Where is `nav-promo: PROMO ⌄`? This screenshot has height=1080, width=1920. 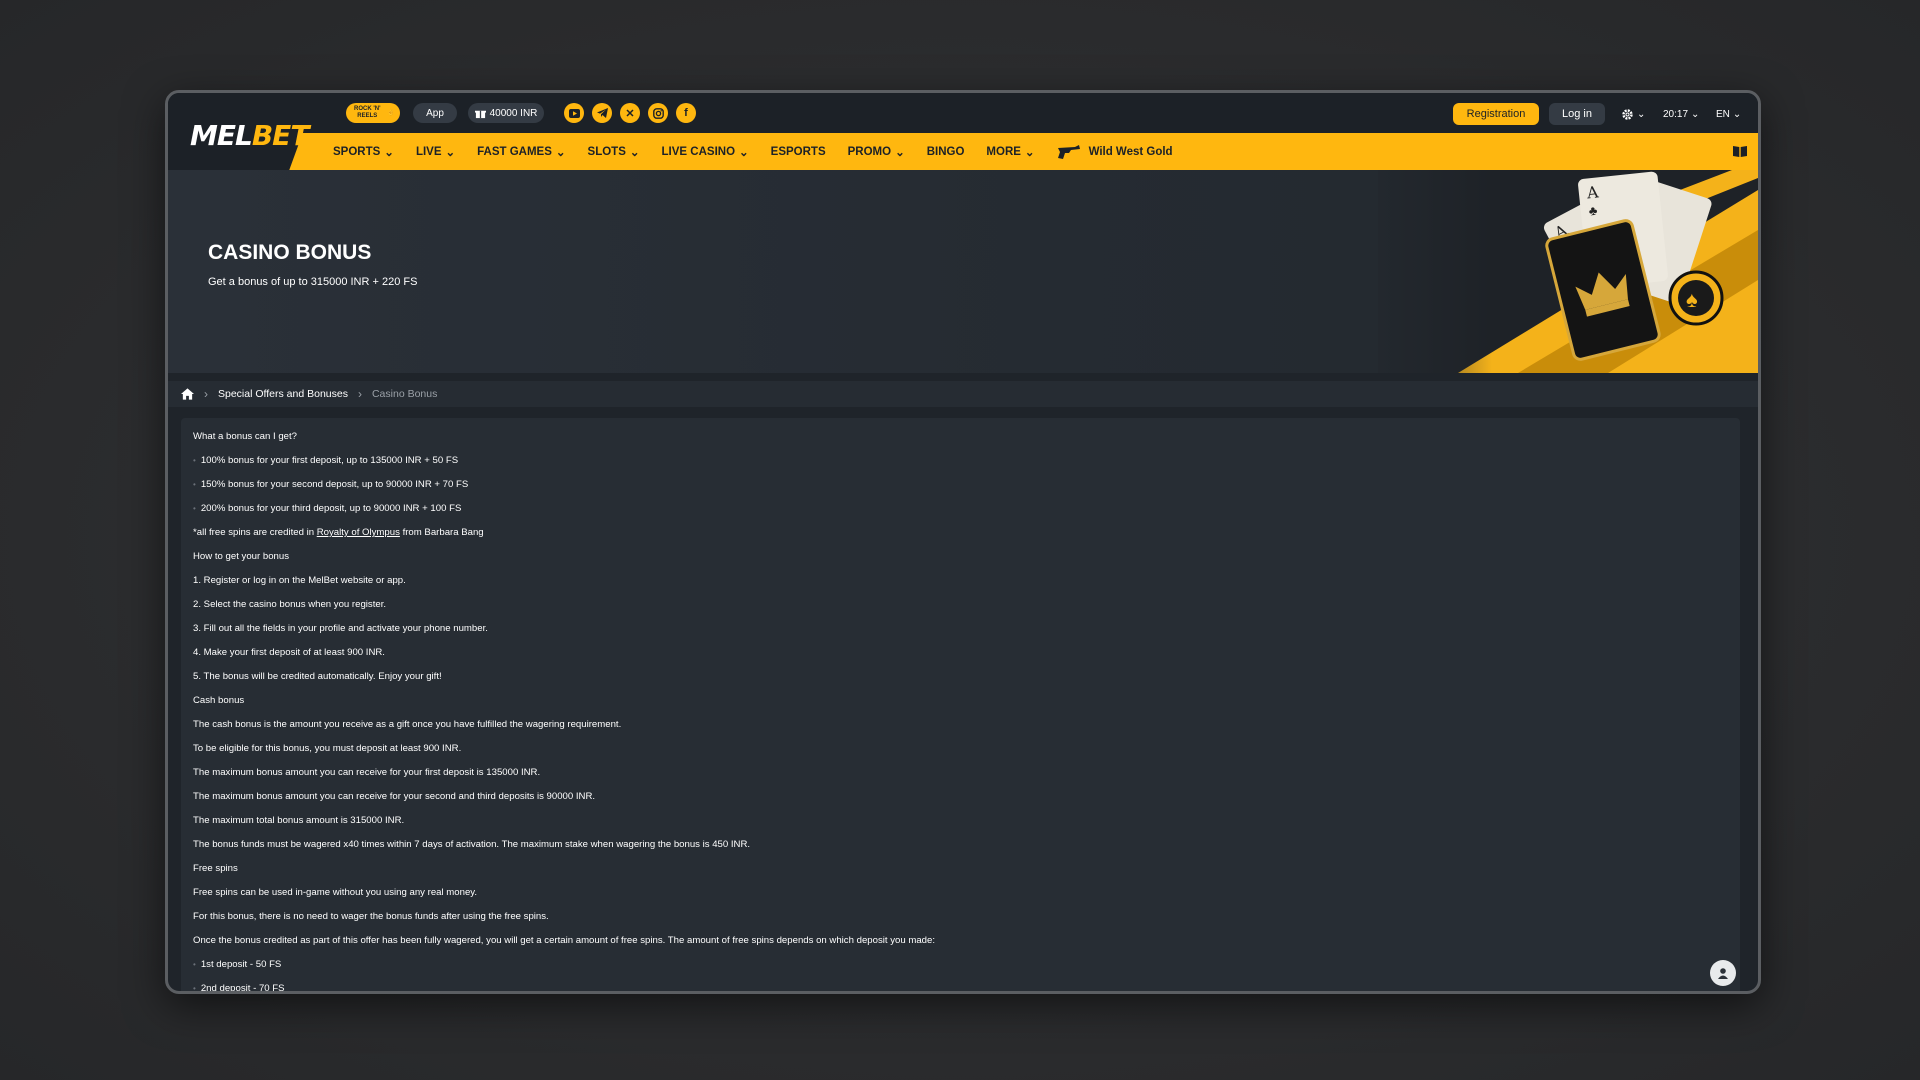
nav-promo: PROMO ⌄ is located at coordinates (876, 152).